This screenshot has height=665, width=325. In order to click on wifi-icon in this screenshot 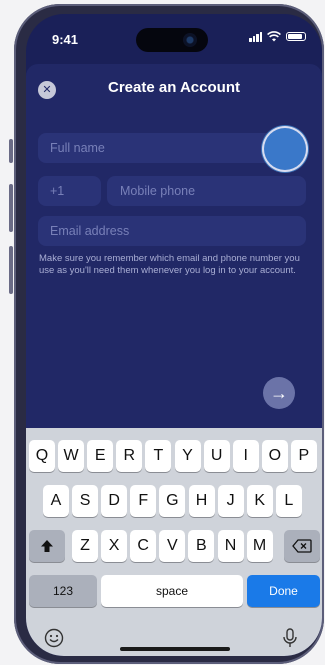, I will do `click(274, 36)`.